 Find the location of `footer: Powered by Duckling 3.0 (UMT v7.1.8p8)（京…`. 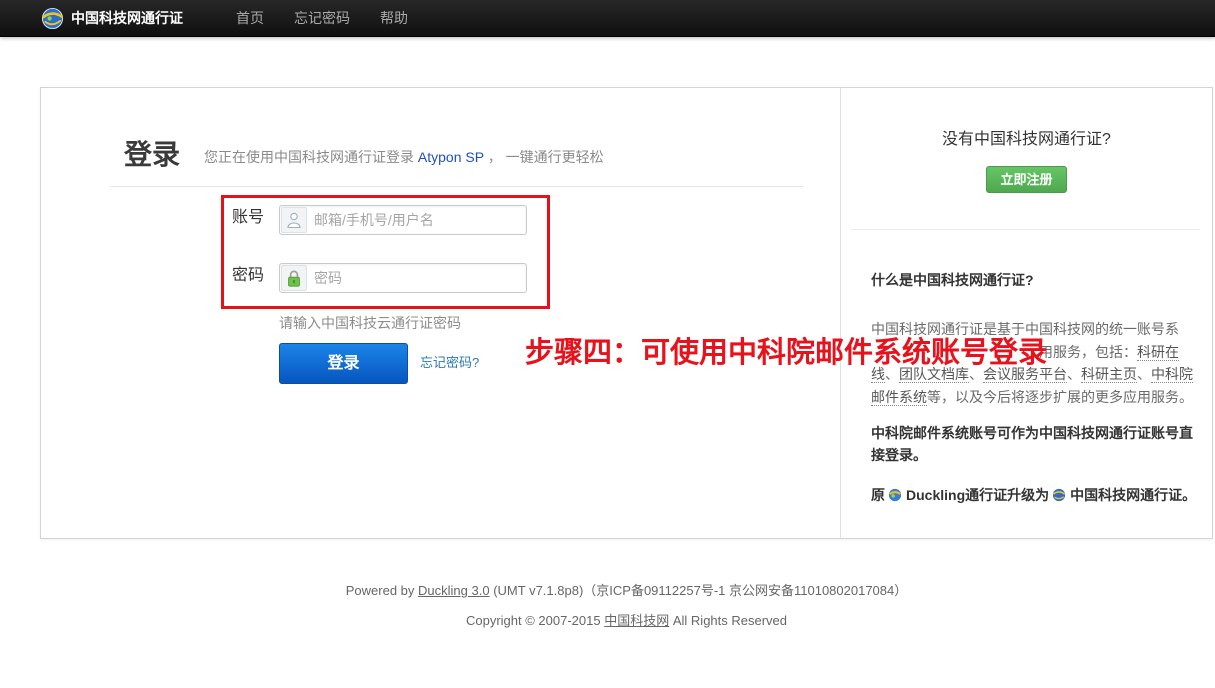

footer: Powered by Duckling 3.0 (UMT v7.1.8p8)（京… is located at coordinates (626, 606).